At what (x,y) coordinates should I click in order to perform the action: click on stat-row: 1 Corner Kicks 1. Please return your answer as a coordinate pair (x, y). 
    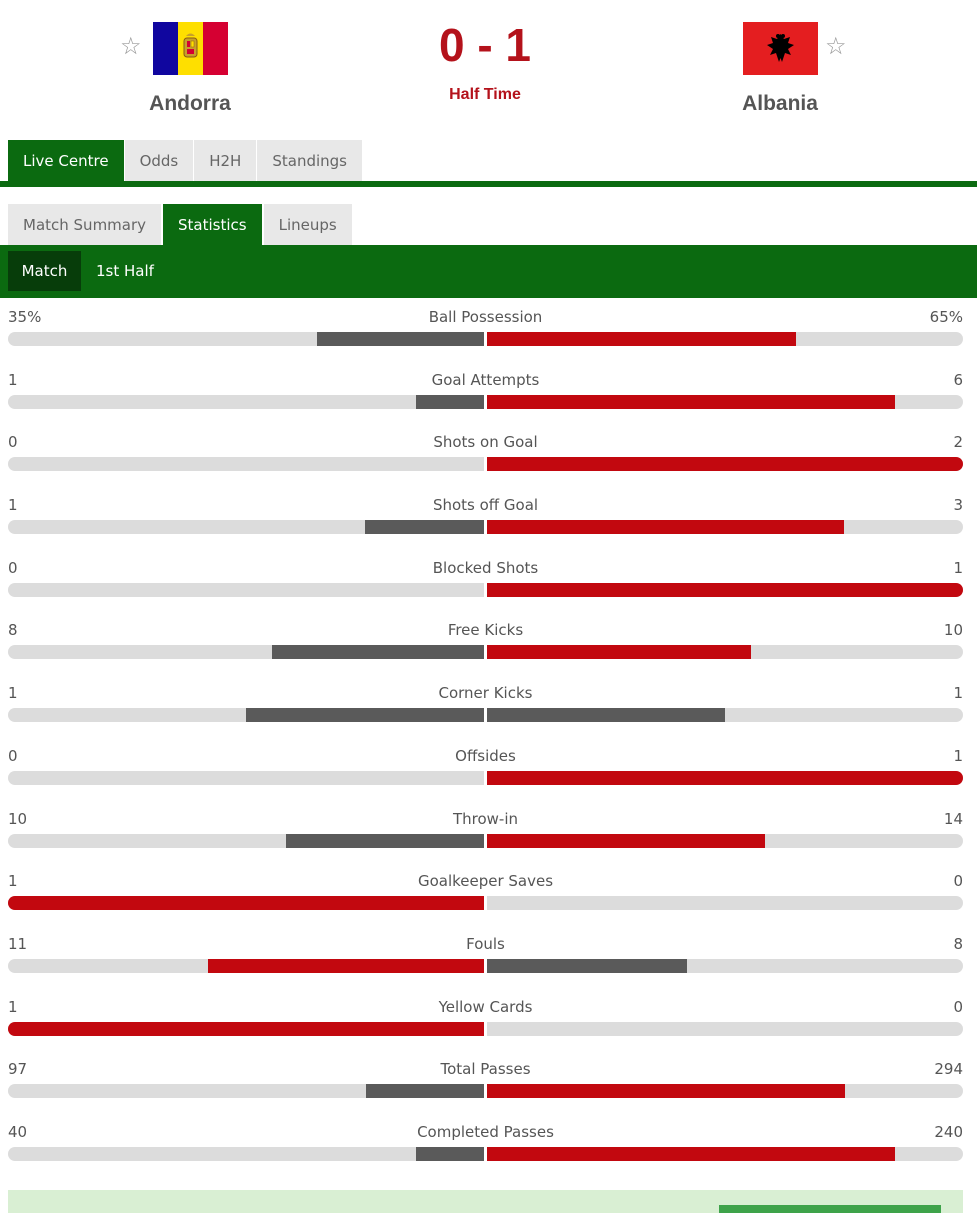
    Looking at the image, I should click on (485, 705).